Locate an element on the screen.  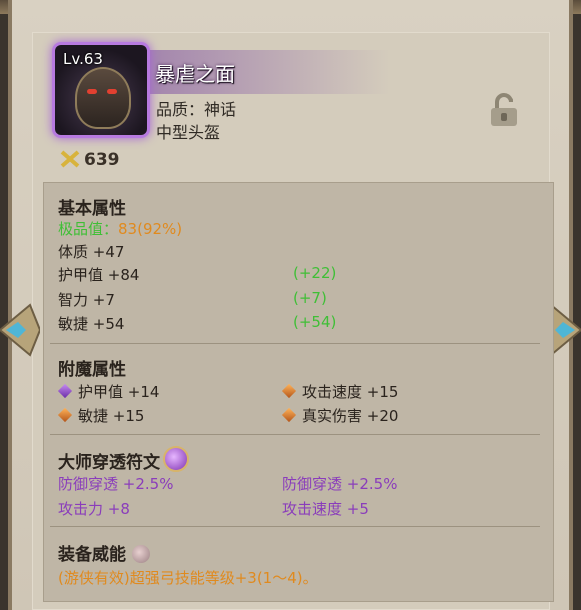
base-stat-row: 智力 +7 is located at coordinates (86, 300).